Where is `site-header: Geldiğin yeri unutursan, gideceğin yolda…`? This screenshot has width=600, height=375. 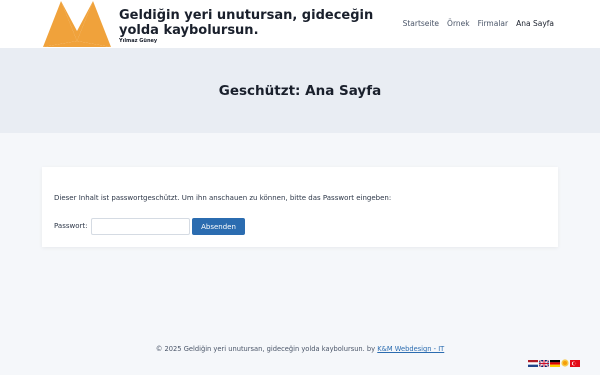
site-header: Geldiğin yeri unutursan, gideceğin yolda… is located at coordinates (300, 24).